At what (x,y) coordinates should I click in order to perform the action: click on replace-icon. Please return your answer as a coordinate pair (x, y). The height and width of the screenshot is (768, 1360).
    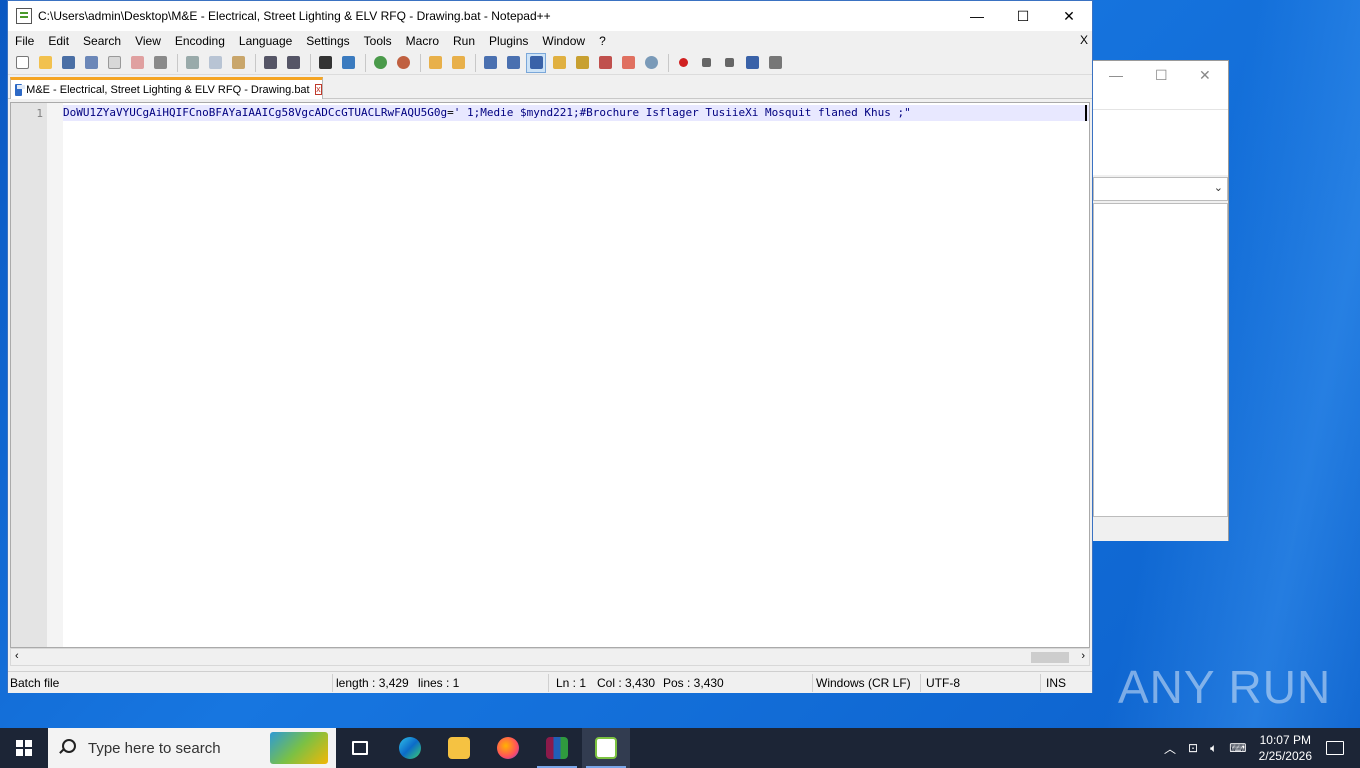
    Looking at the image, I should click on (348, 63).